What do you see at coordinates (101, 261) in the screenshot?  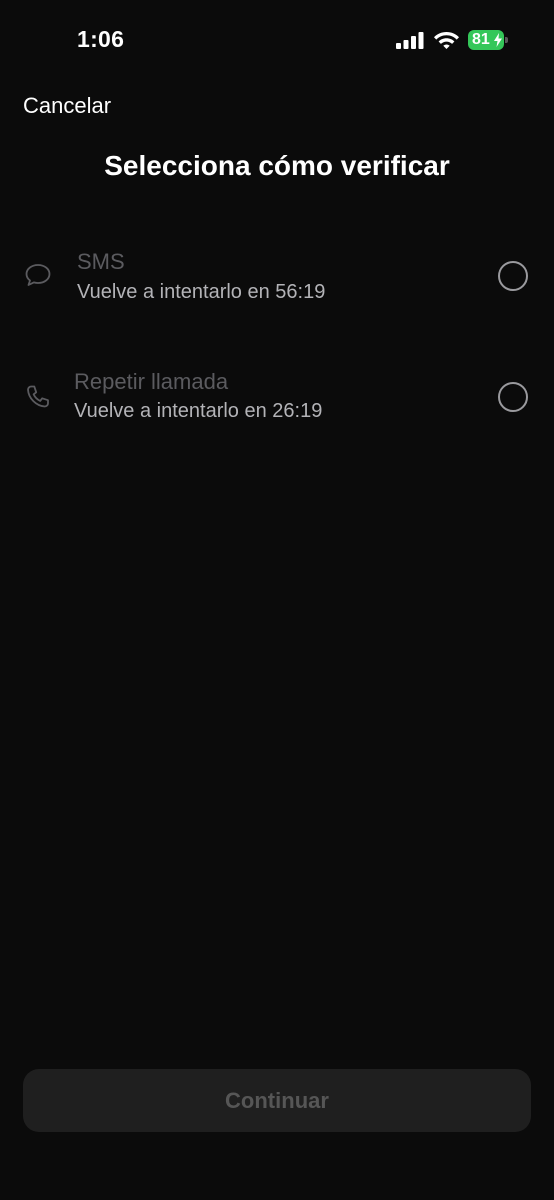 I see `option-title: SMS` at bounding box center [101, 261].